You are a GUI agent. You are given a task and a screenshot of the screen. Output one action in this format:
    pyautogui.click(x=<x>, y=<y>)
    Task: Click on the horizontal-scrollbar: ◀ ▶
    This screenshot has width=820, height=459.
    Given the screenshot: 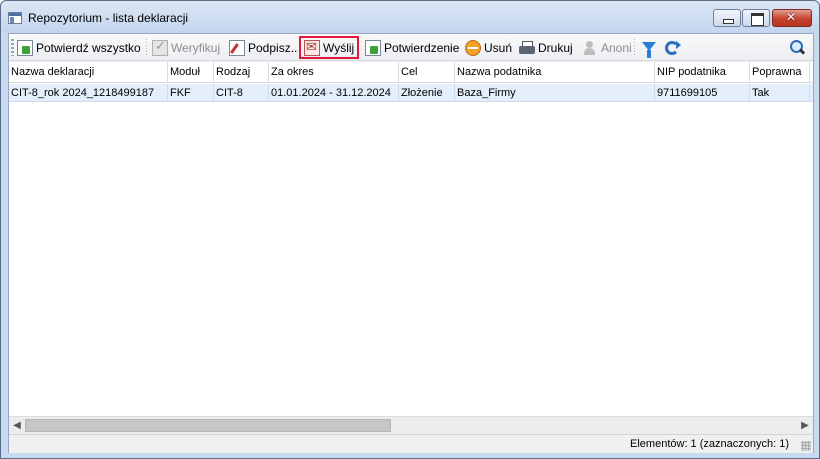 What is the action you would take?
    pyautogui.click(x=411, y=425)
    